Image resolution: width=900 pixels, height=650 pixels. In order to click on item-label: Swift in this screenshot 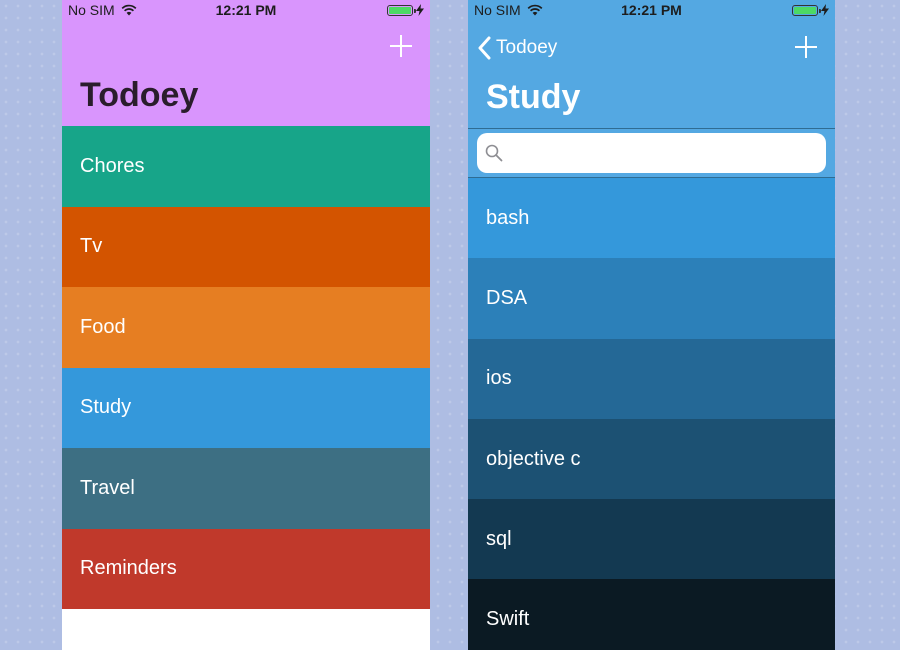, I will do `click(508, 619)`.